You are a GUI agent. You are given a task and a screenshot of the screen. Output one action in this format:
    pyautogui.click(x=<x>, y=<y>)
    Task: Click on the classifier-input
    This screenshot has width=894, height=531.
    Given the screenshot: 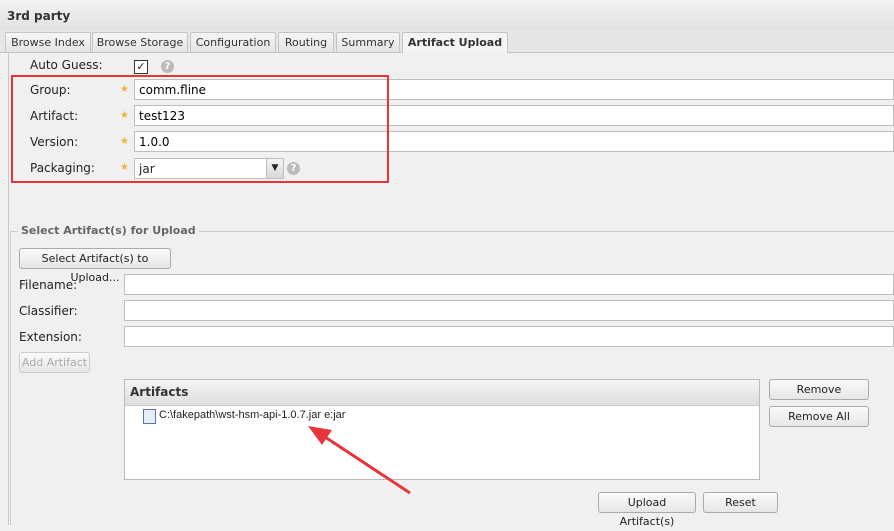 What is the action you would take?
    pyautogui.click(x=509, y=310)
    